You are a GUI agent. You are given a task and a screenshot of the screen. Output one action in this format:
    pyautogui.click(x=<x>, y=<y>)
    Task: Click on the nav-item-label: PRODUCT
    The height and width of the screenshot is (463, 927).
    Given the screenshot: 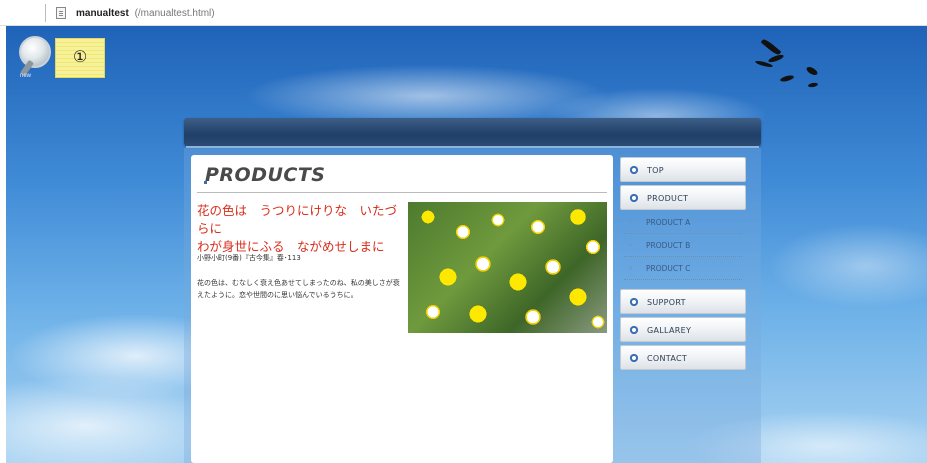 What is the action you would take?
    pyautogui.click(x=668, y=198)
    